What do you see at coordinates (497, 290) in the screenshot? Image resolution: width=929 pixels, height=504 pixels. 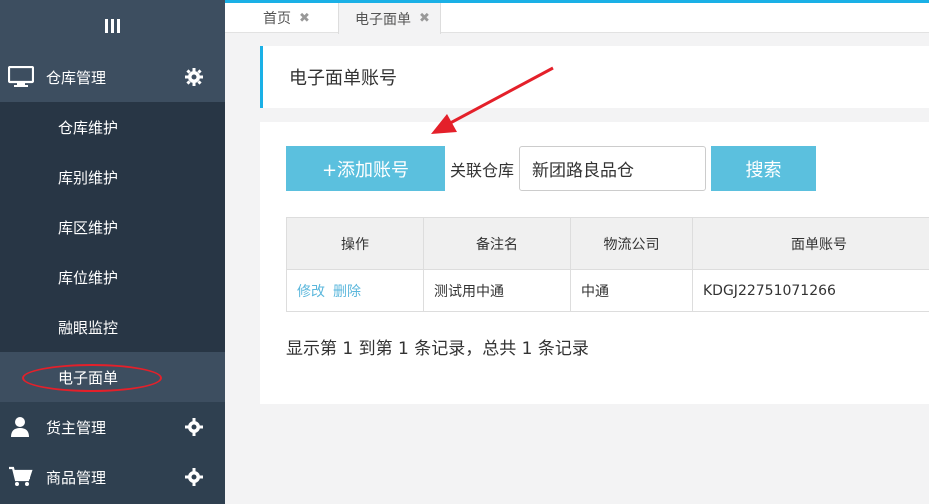 I see `remark-cell: 测试用中通` at bounding box center [497, 290].